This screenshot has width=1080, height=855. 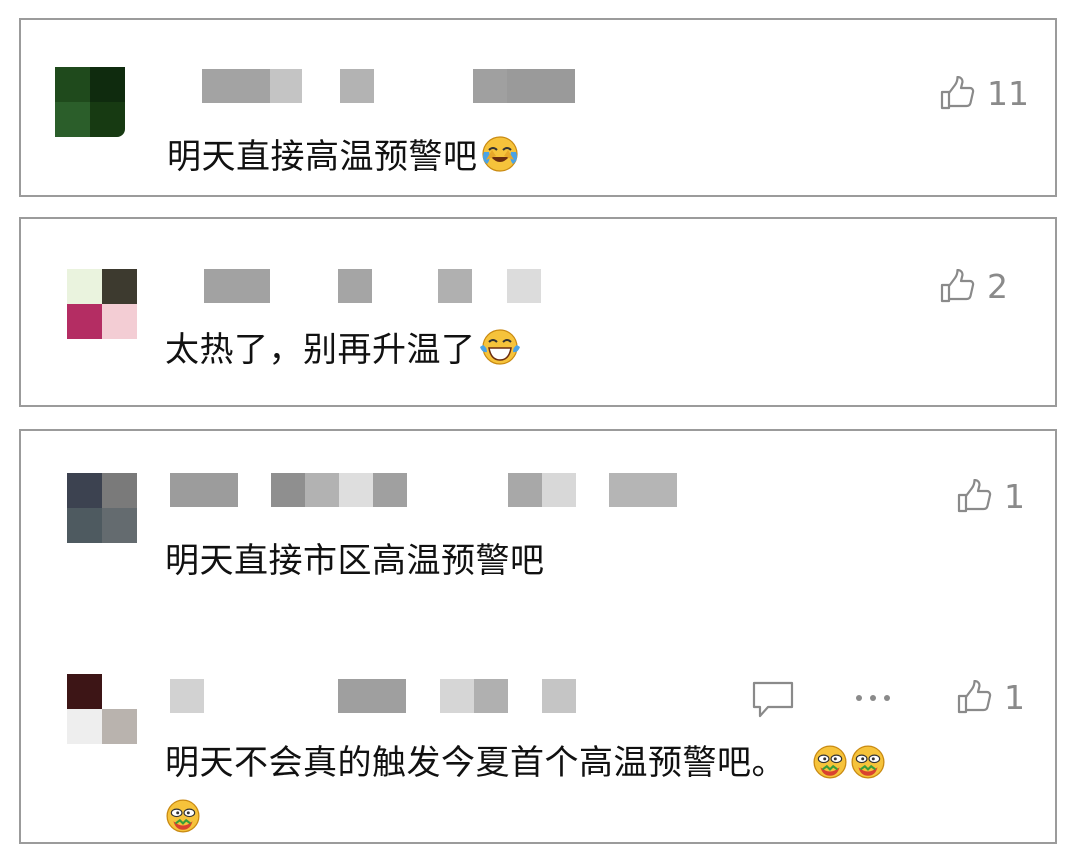 I want to click on crying-laughing-emoji, so click(x=500, y=160).